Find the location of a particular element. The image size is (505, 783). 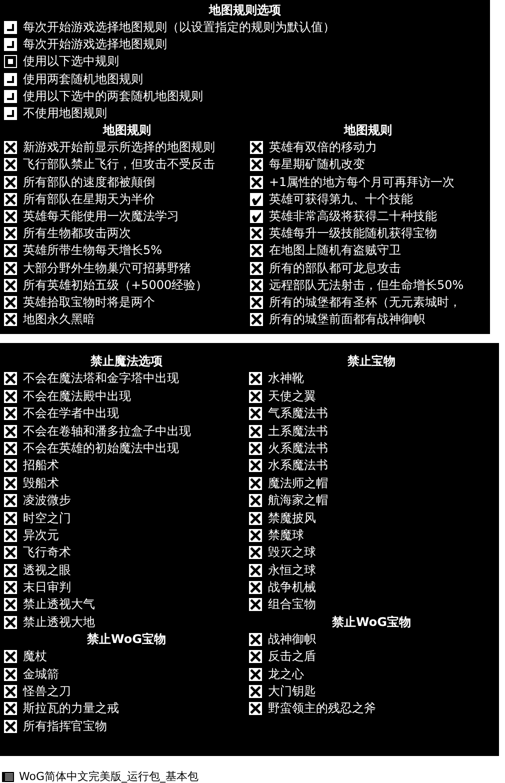

checkbox-label: 禁止透视大地 is located at coordinates (59, 622).